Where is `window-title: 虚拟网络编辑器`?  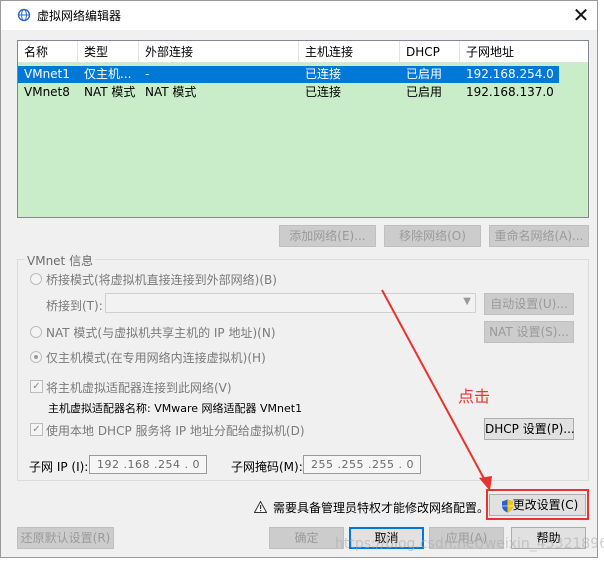 window-title: 虚拟网络编辑器 is located at coordinates (79, 16).